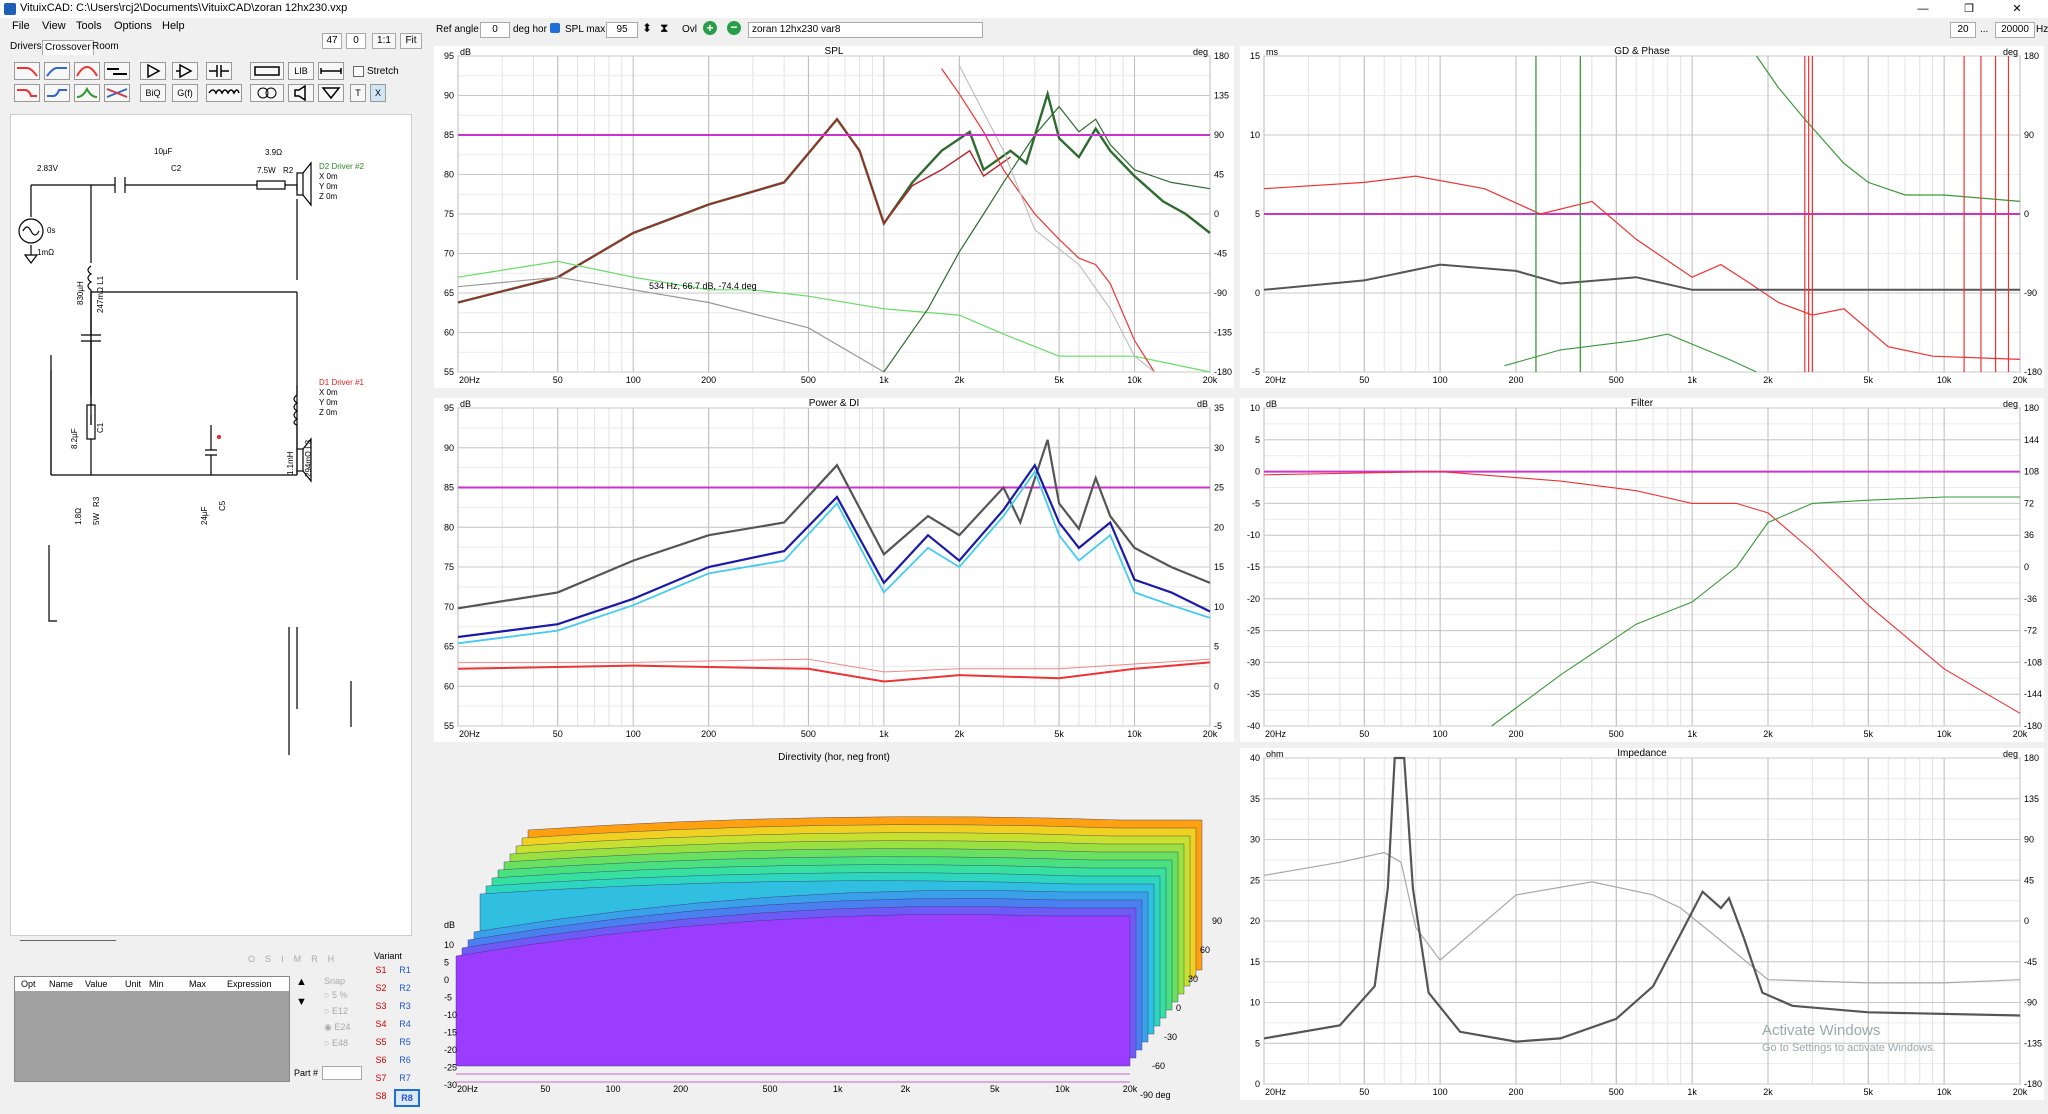  I want to click on zoom-field-2: 0, so click(356, 41).